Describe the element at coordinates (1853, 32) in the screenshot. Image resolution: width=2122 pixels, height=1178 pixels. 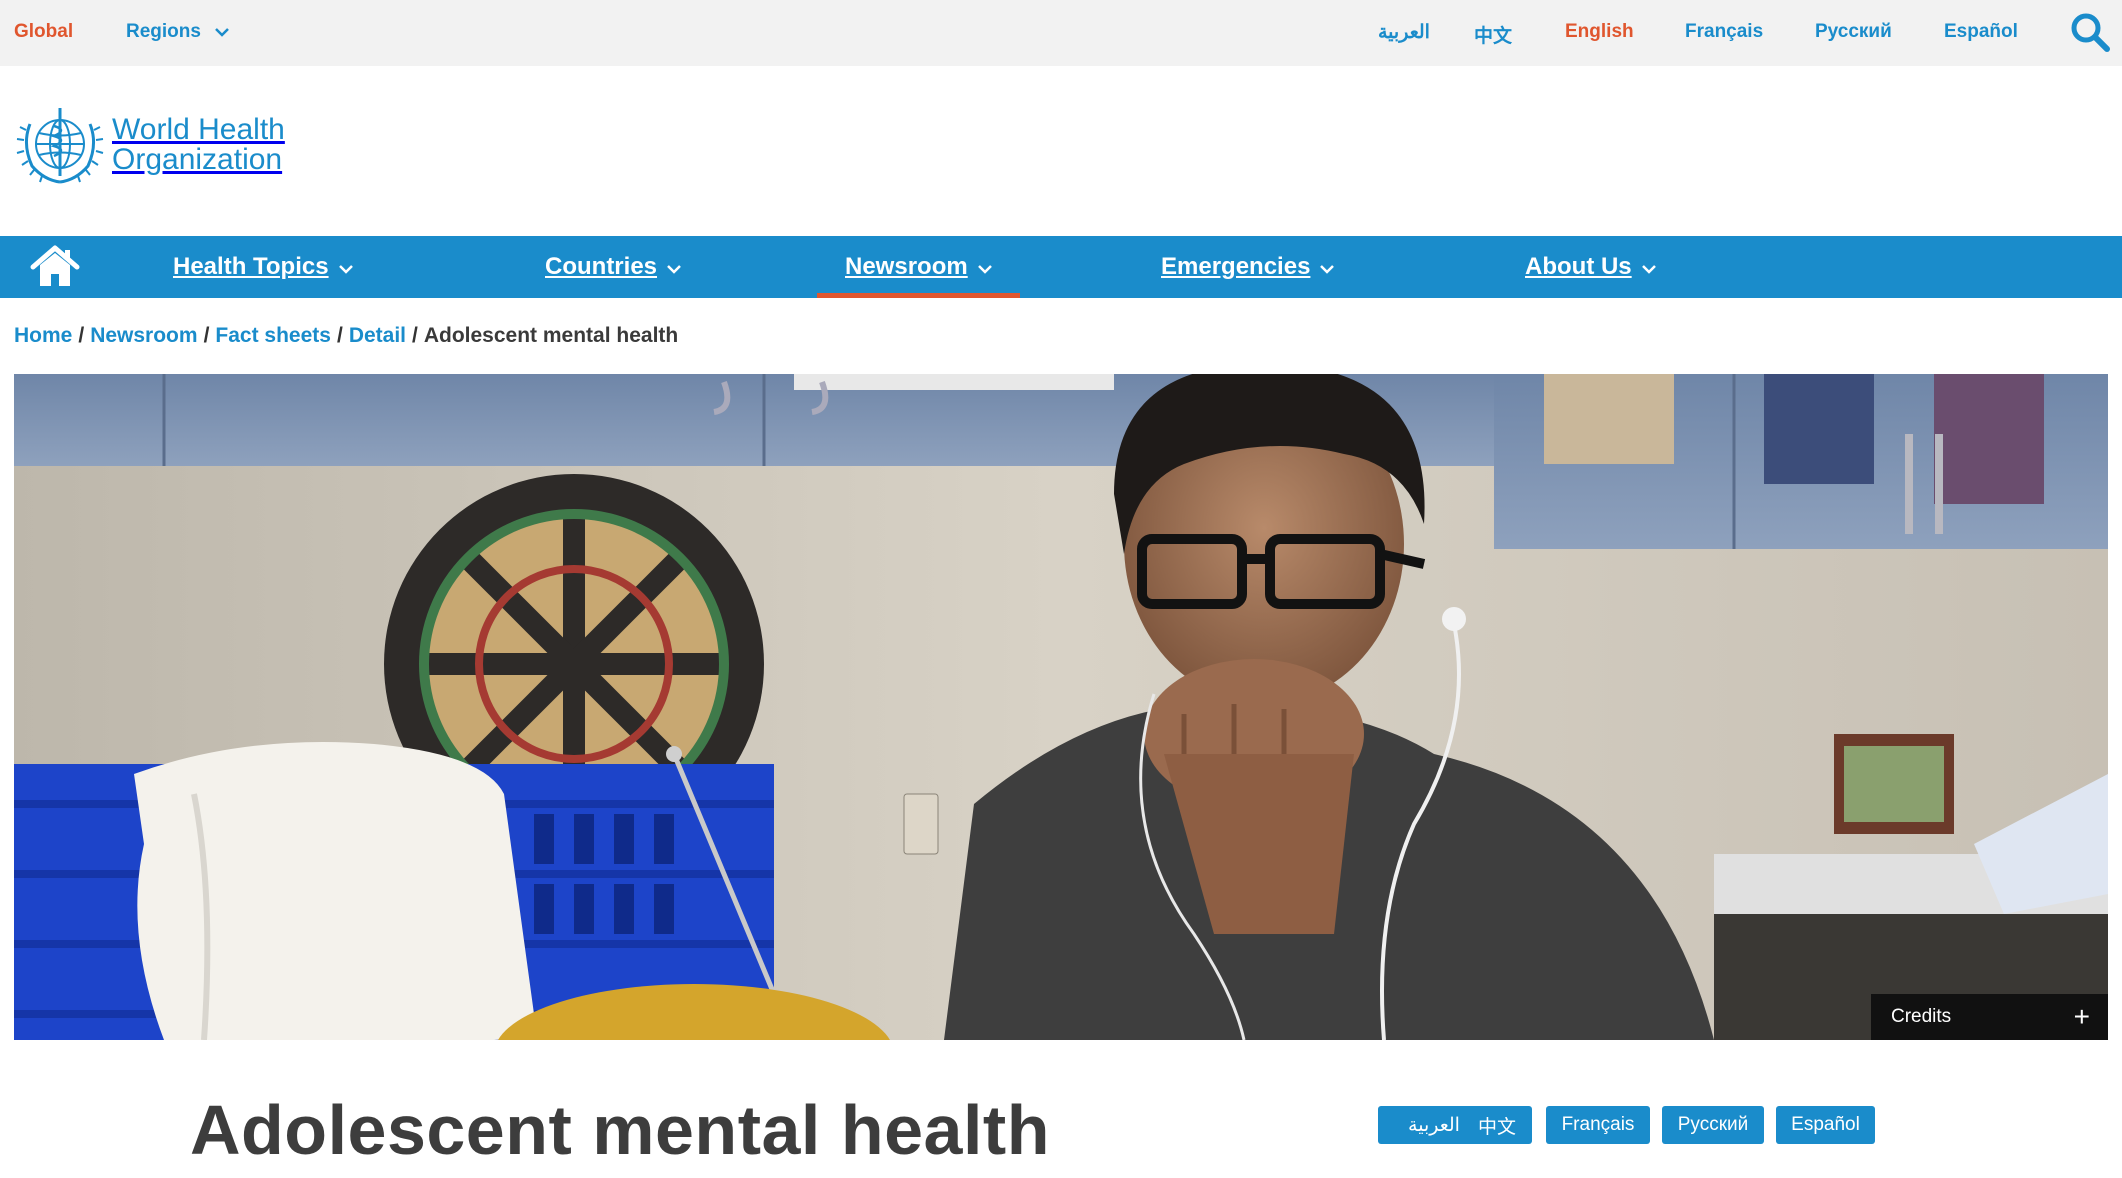
I see `lang-russian: Русский` at that location.